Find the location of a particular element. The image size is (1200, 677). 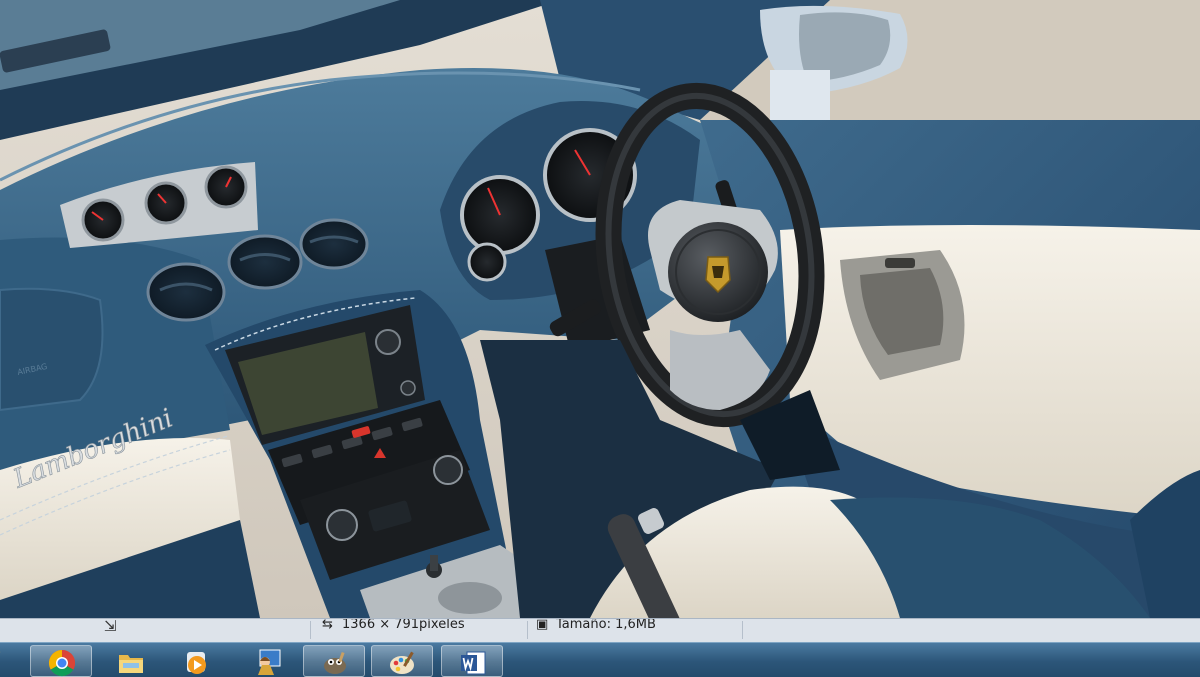

dimensions-icon: ⇆ is located at coordinates (327, 625).